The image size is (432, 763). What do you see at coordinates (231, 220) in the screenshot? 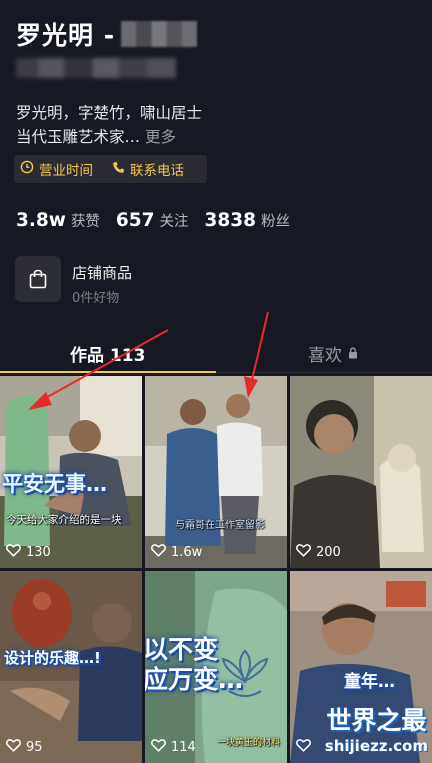
I see `followers-count: 3838` at bounding box center [231, 220].